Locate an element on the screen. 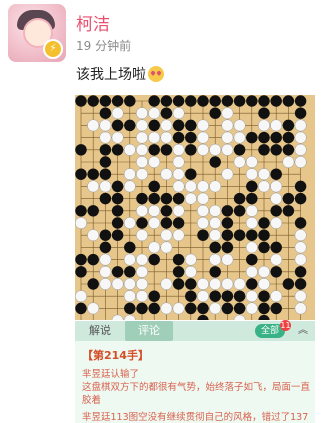 The image size is (328, 423). username: 柯洁 is located at coordinates (93, 22).